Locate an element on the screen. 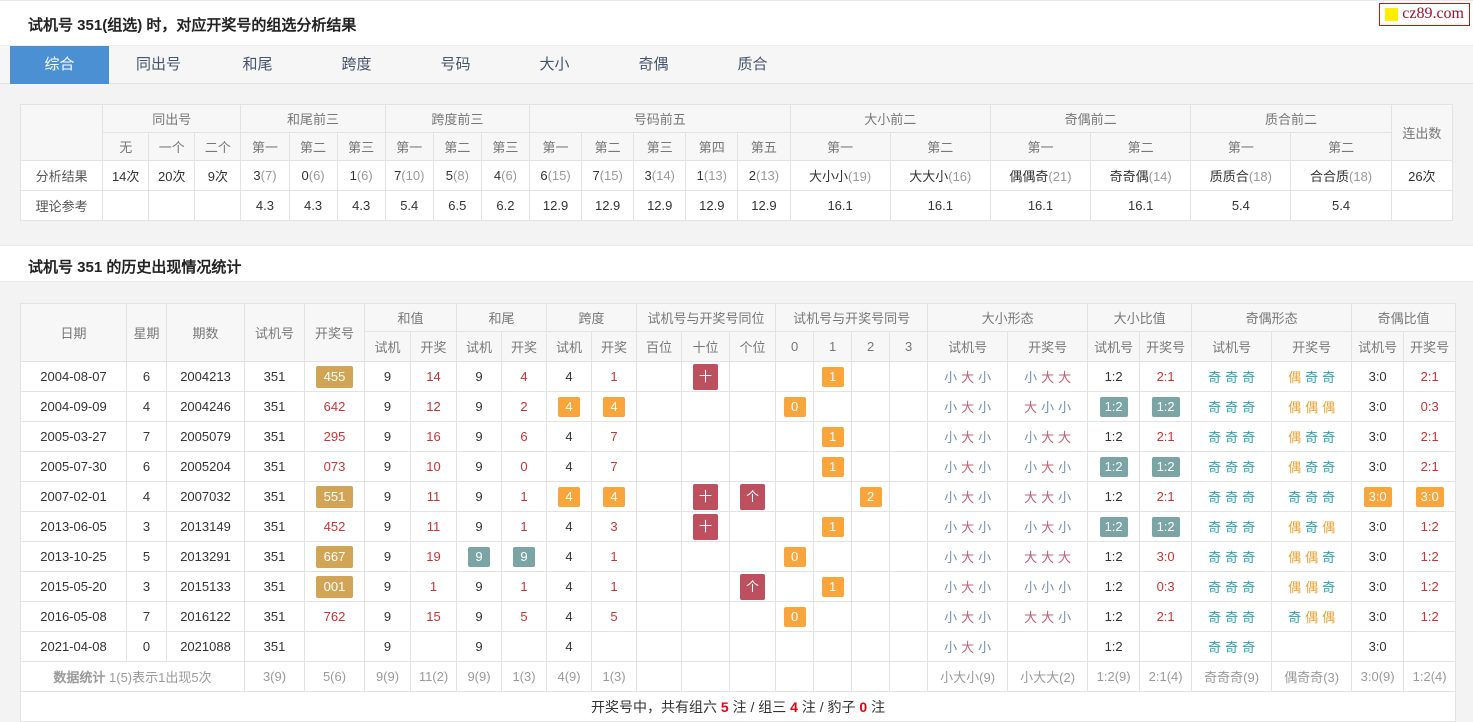 Image resolution: width=1473 pixels, height=722 pixels. column-header: 大小比值 is located at coordinates (1140, 317).